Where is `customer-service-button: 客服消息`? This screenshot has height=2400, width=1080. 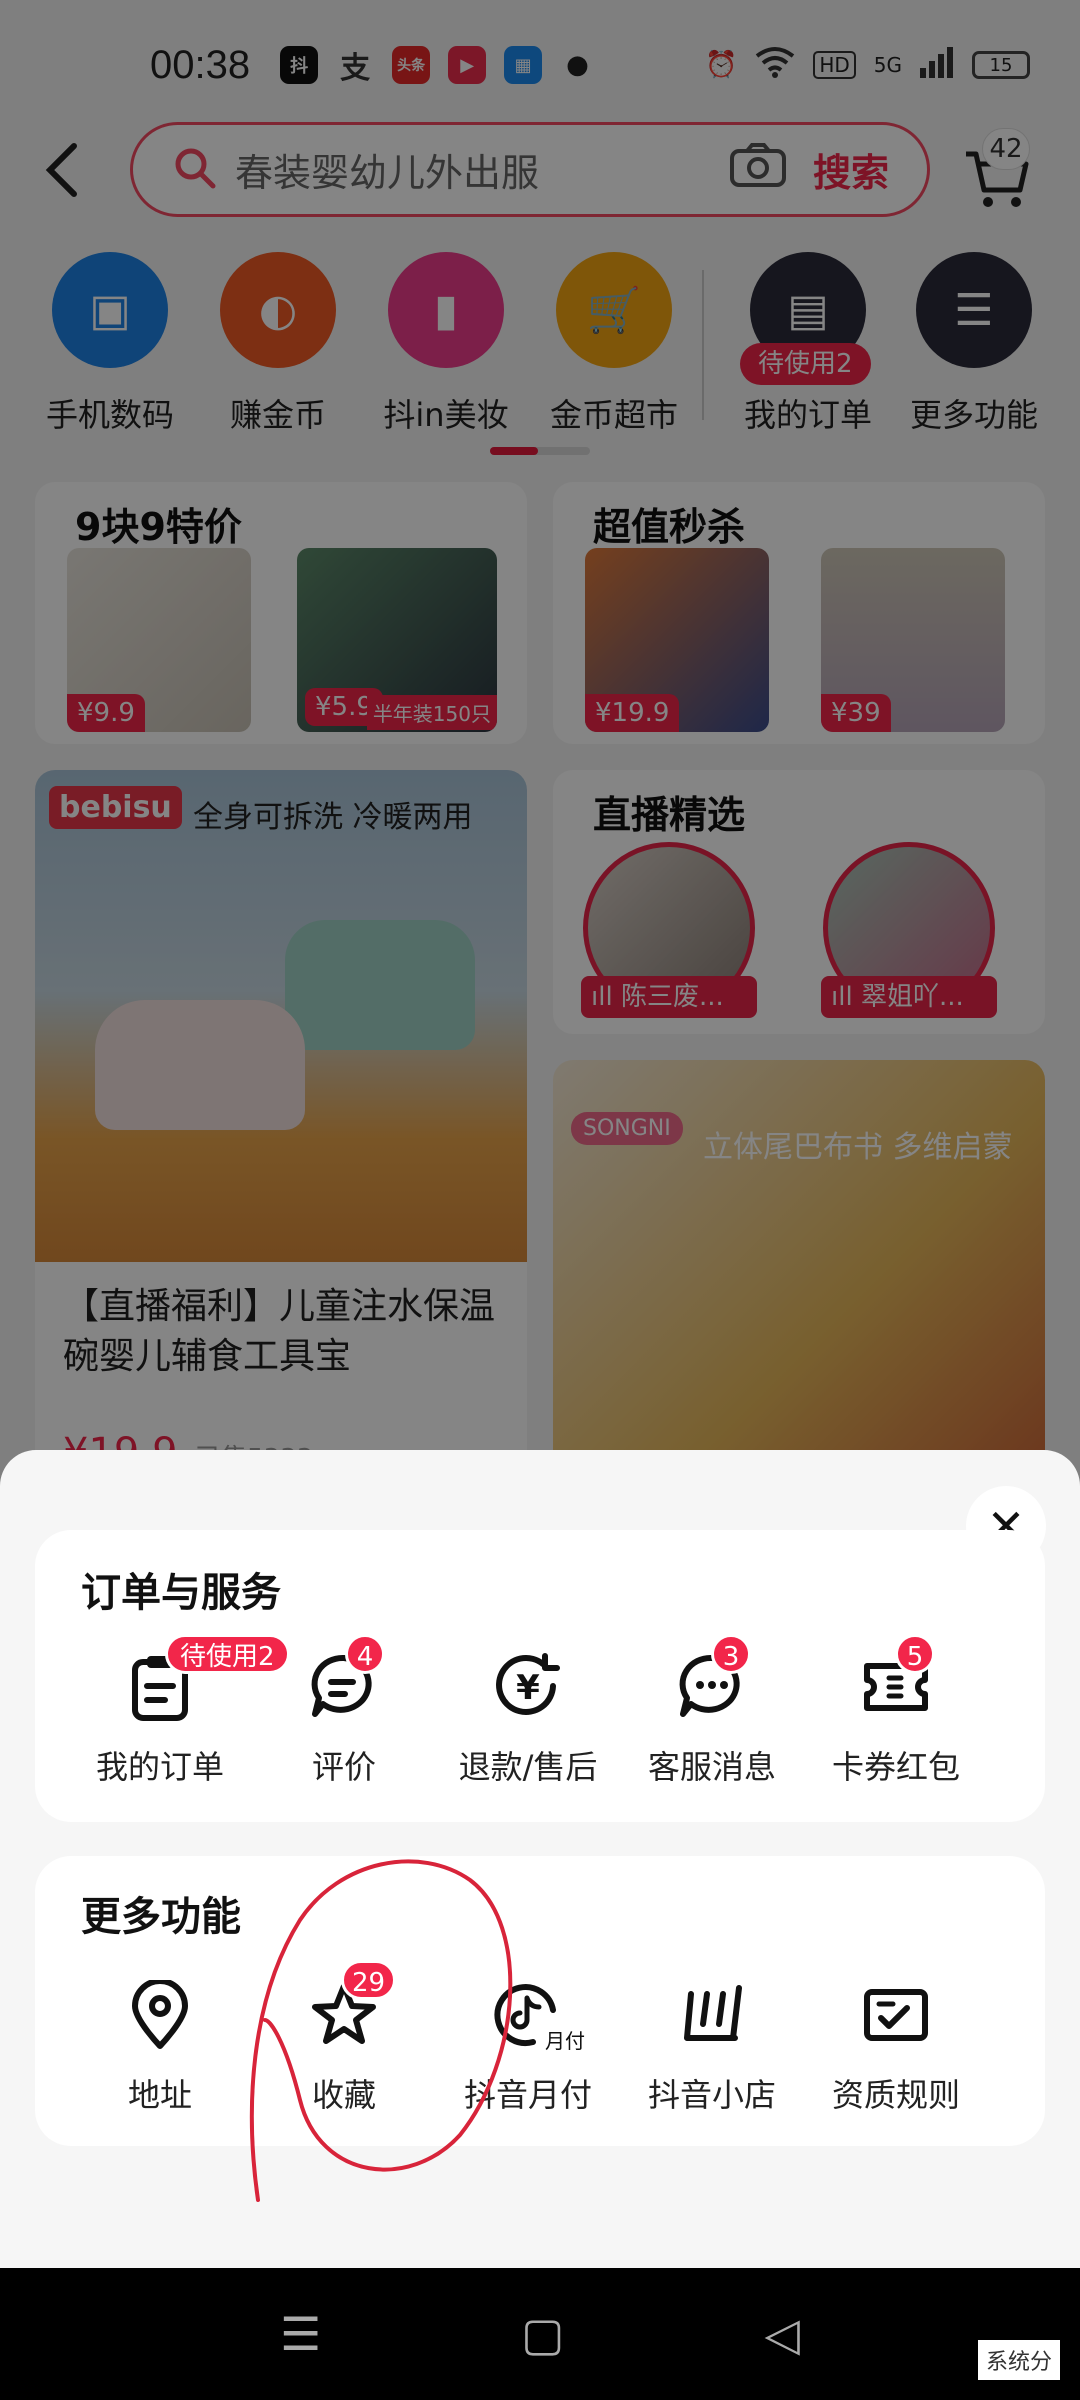 customer-service-button: 客服消息 is located at coordinates (712, 1720).